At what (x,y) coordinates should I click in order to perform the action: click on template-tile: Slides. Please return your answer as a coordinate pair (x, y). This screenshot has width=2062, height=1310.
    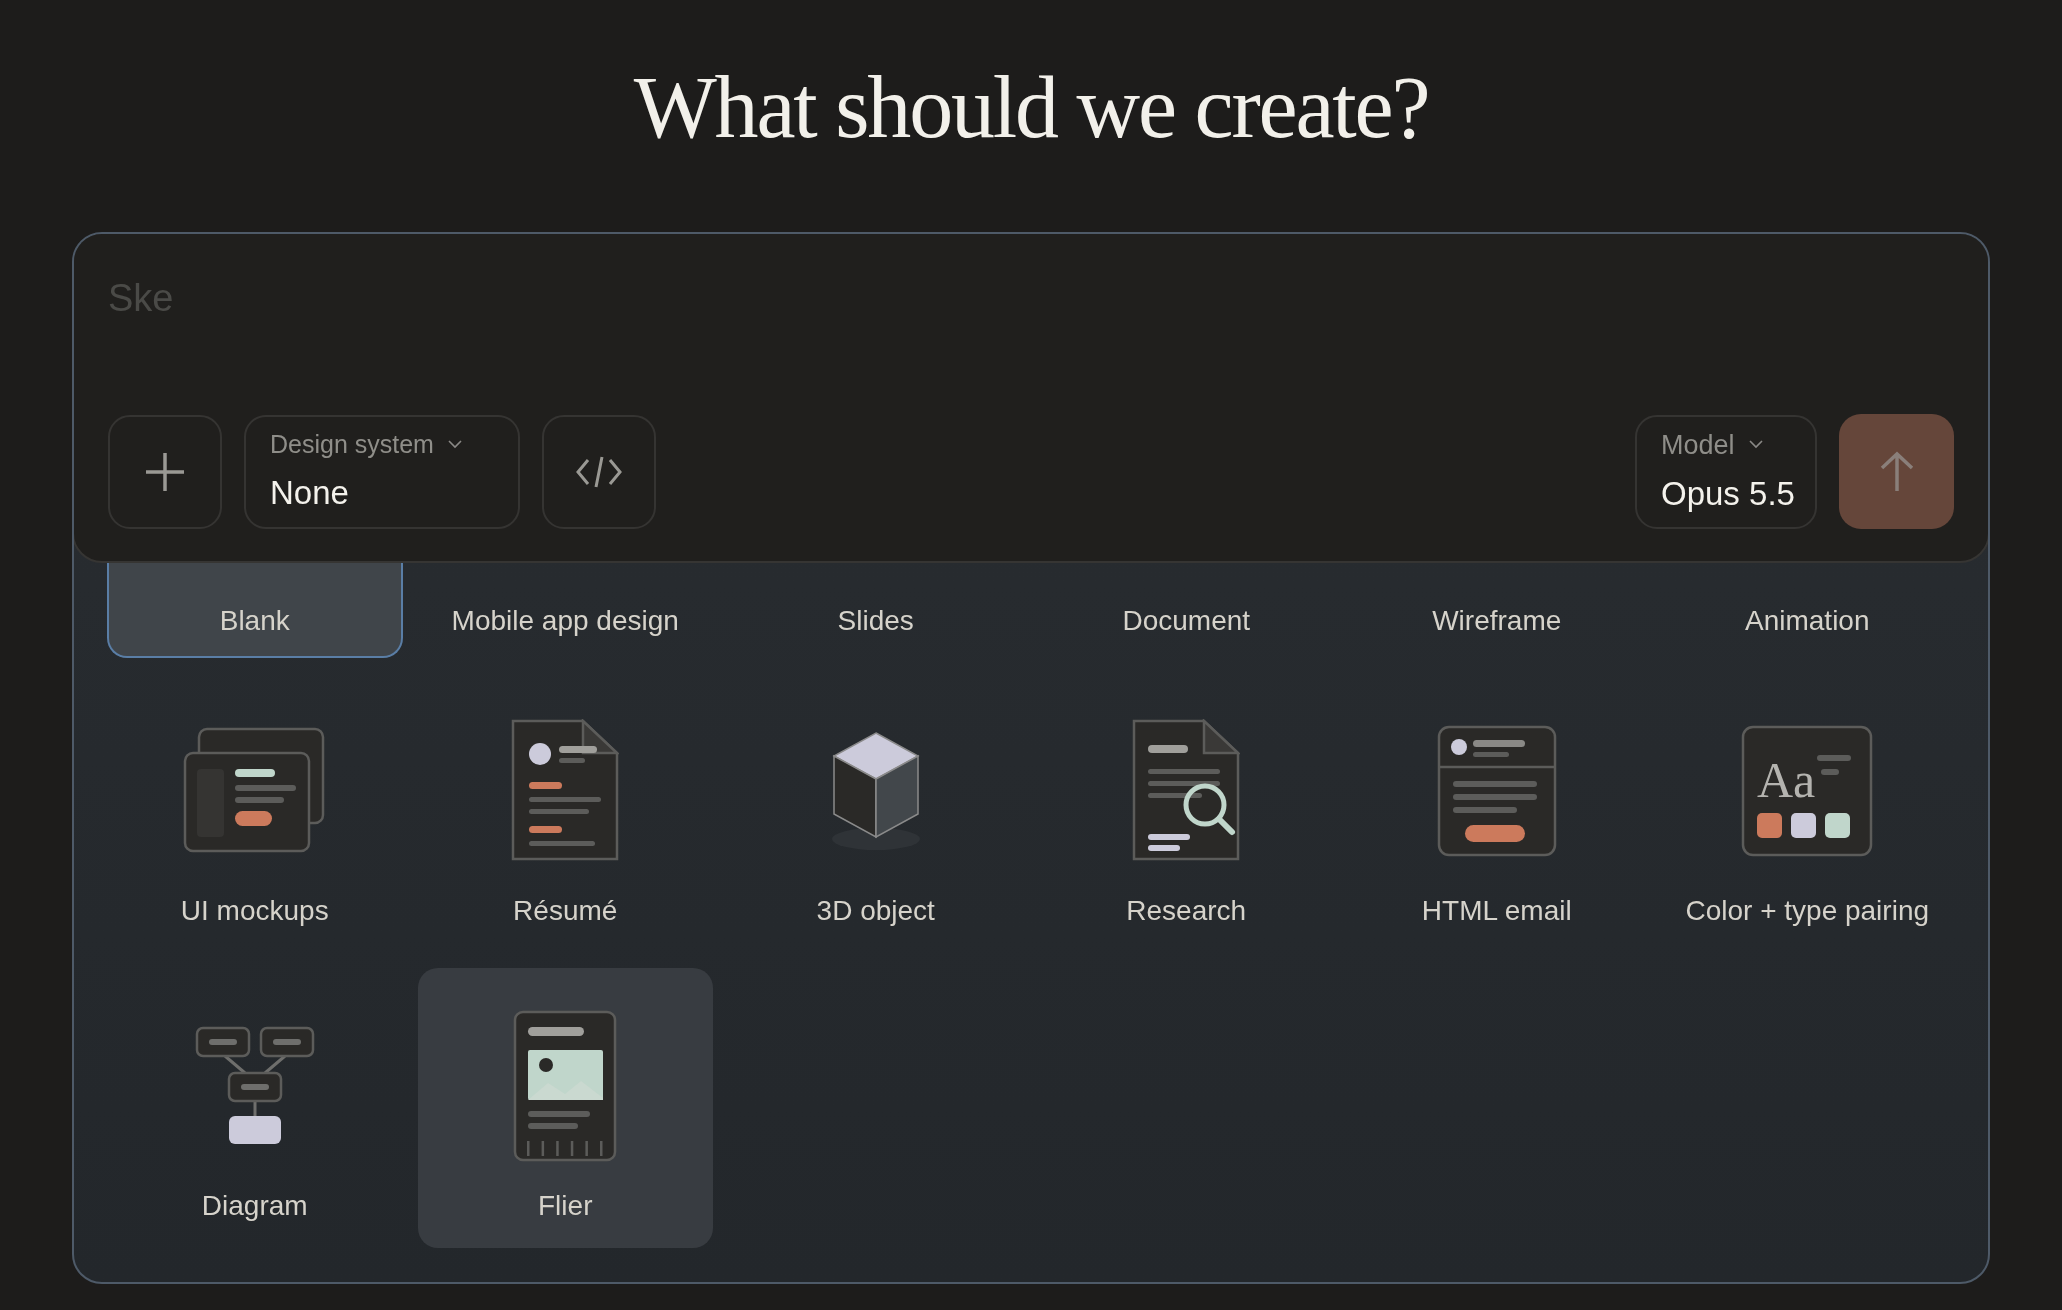
    Looking at the image, I should click on (876, 609).